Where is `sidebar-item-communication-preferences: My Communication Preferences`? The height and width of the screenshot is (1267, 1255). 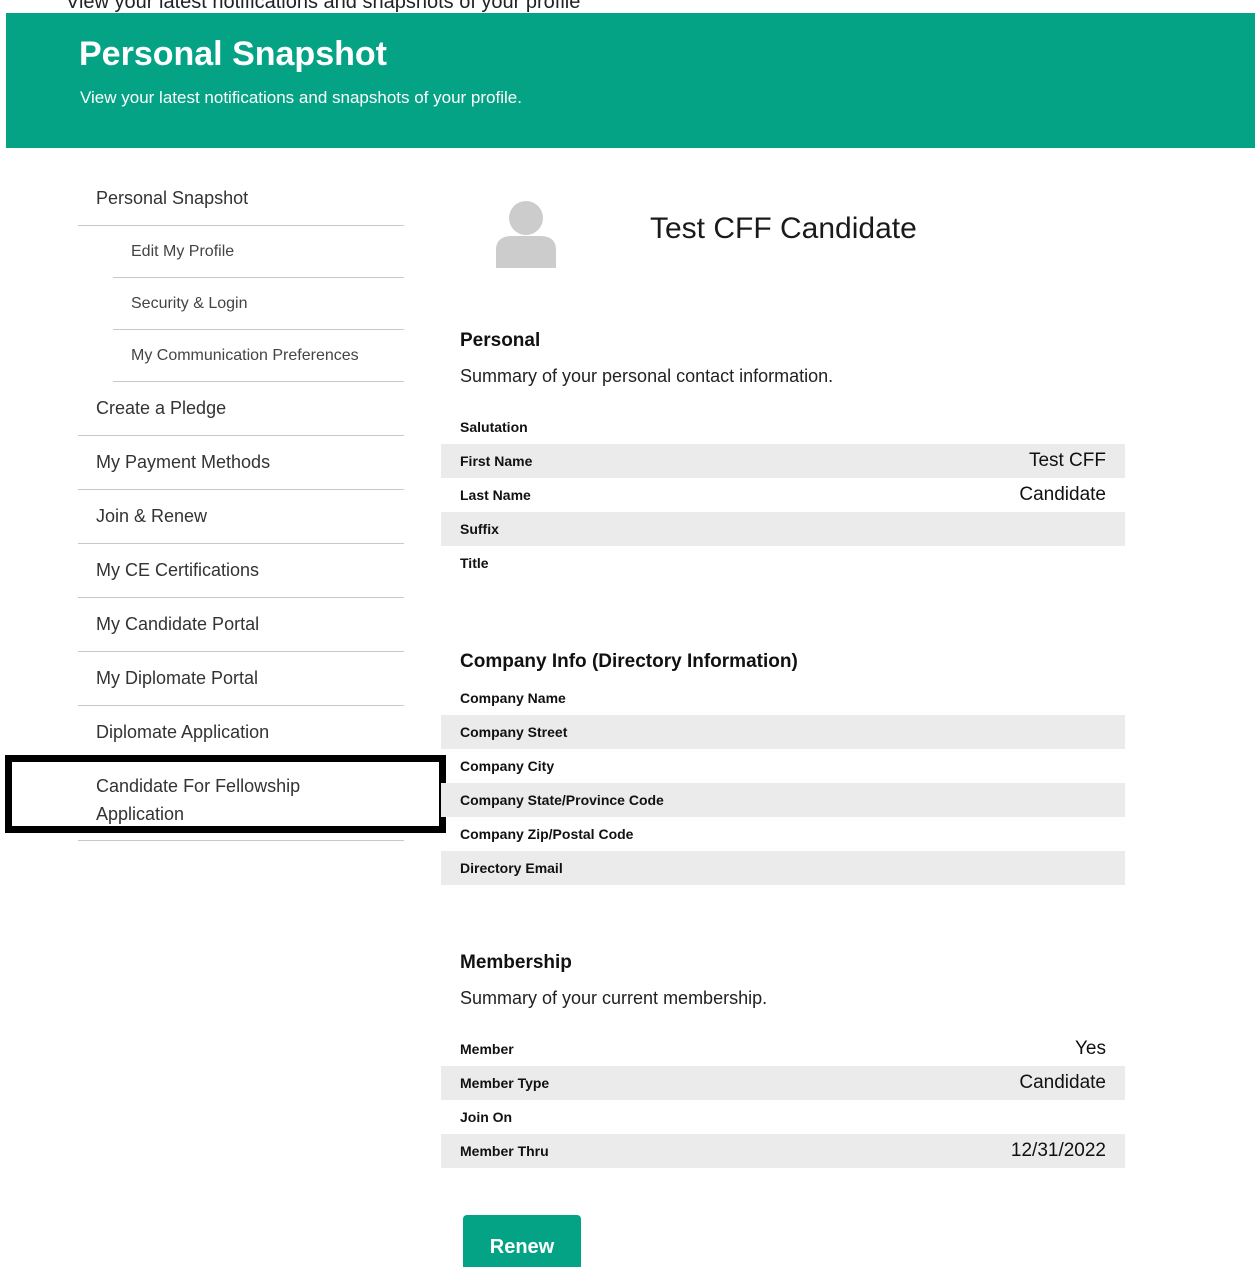
sidebar-item-communication-preferences: My Communication Preferences is located at coordinates (258, 356).